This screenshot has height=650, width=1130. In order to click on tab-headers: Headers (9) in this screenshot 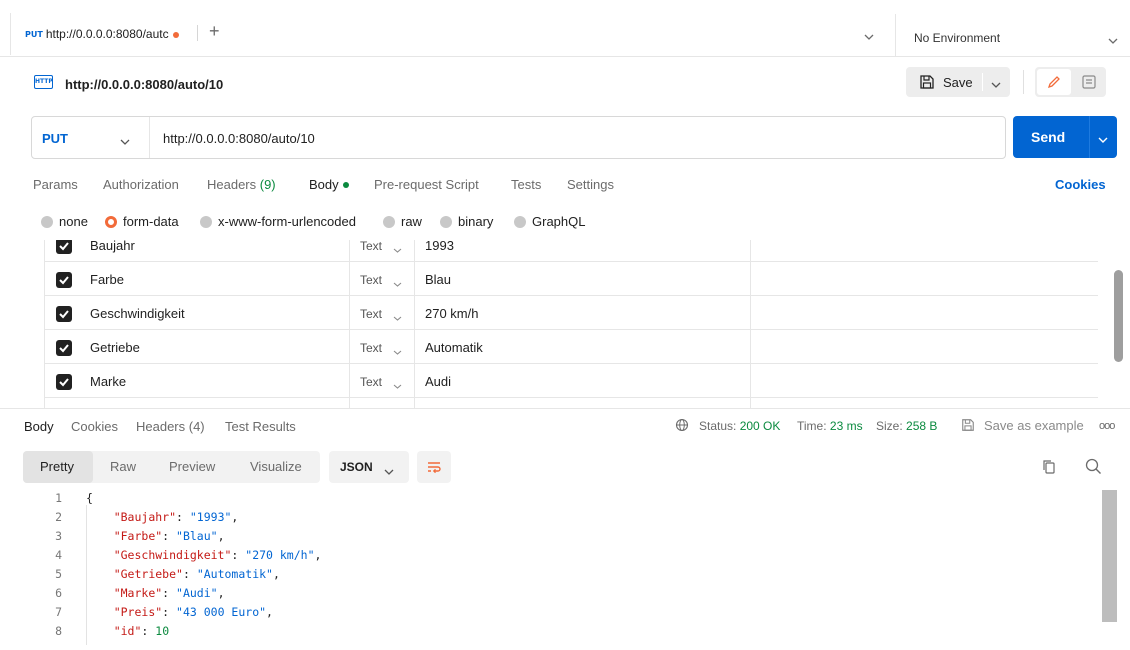, I will do `click(241, 184)`.